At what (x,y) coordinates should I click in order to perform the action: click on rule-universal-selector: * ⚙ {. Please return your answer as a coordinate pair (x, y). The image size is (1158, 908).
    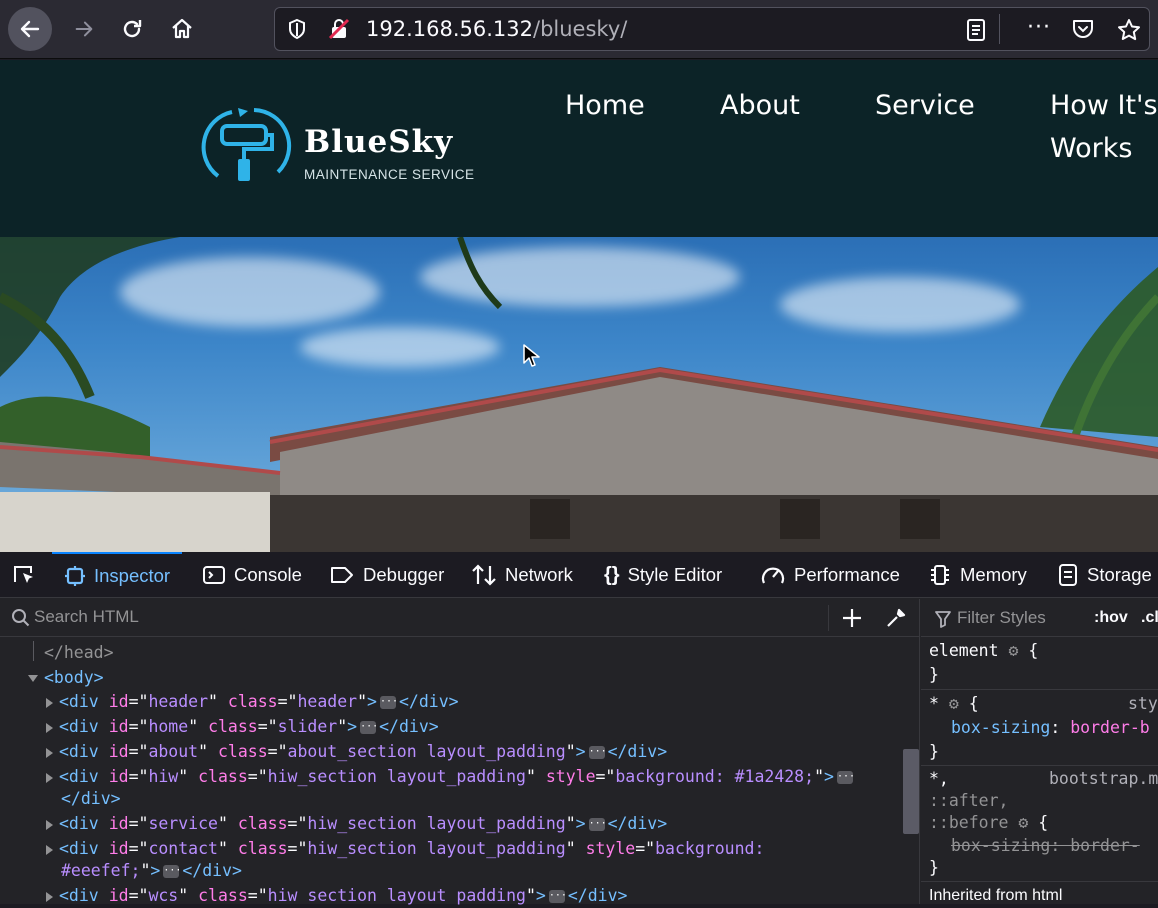
    Looking at the image, I should click on (954, 704).